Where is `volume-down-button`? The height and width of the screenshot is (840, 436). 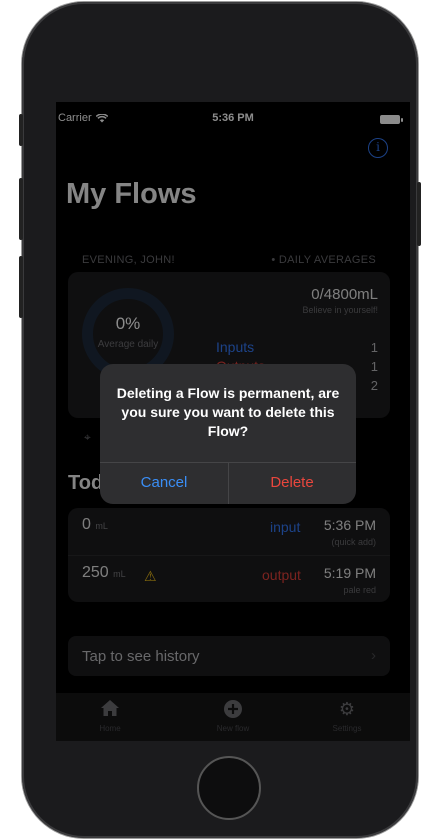 volume-down-button is located at coordinates (21, 287).